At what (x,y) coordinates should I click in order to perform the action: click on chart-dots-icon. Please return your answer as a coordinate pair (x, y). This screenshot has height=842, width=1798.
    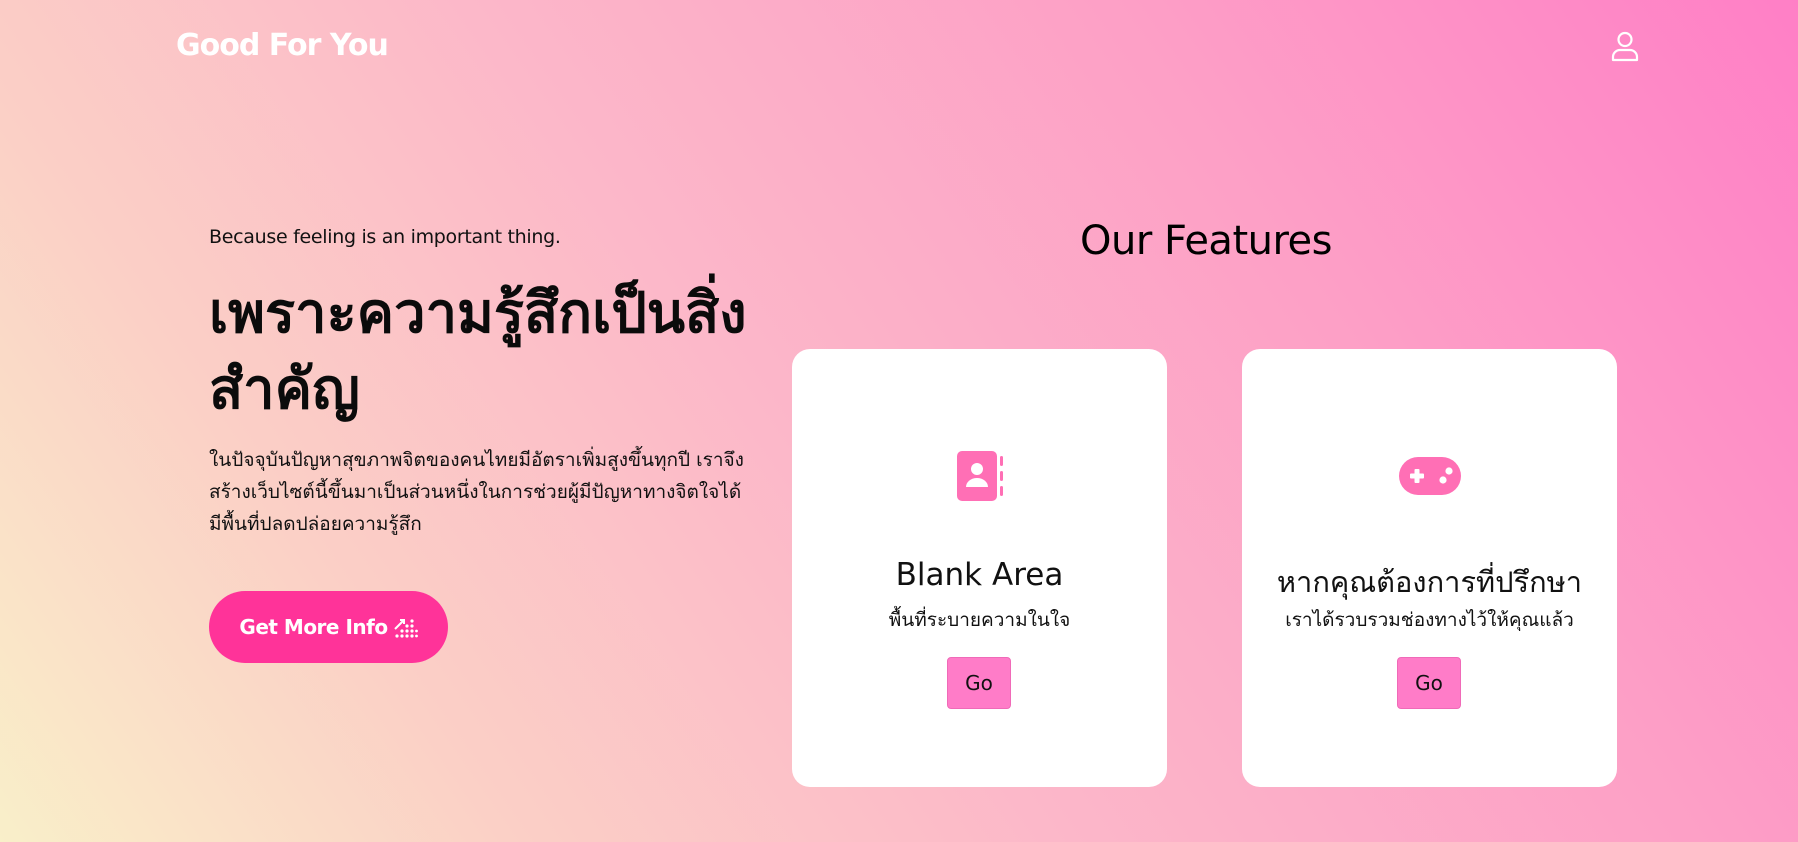
    Looking at the image, I should click on (405, 627).